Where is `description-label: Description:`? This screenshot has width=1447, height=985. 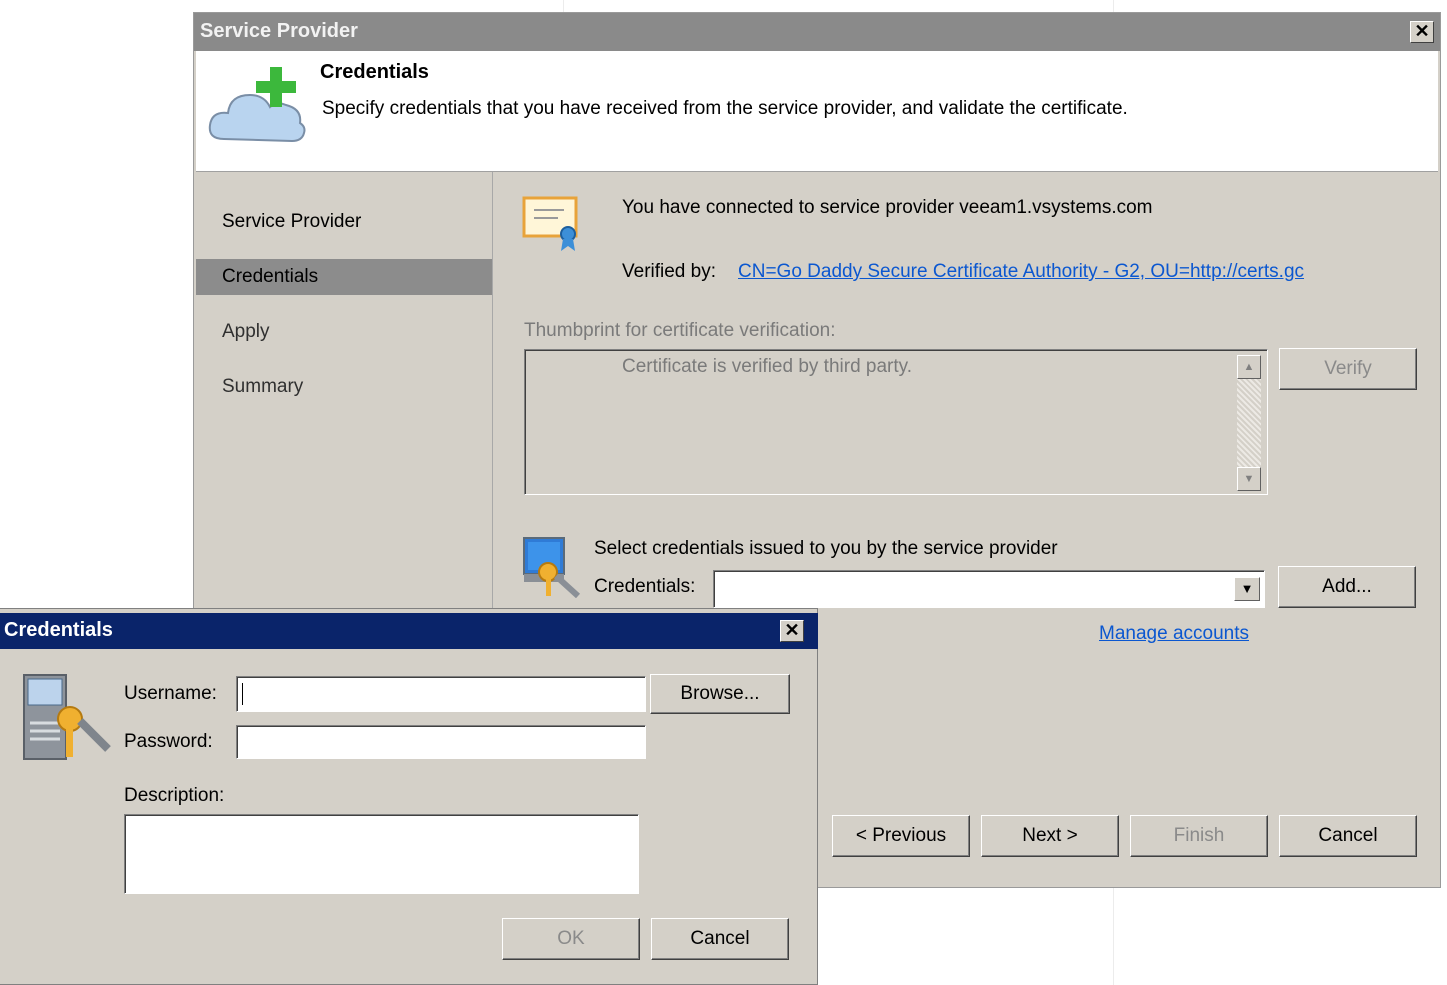 description-label: Description: is located at coordinates (174, 795).